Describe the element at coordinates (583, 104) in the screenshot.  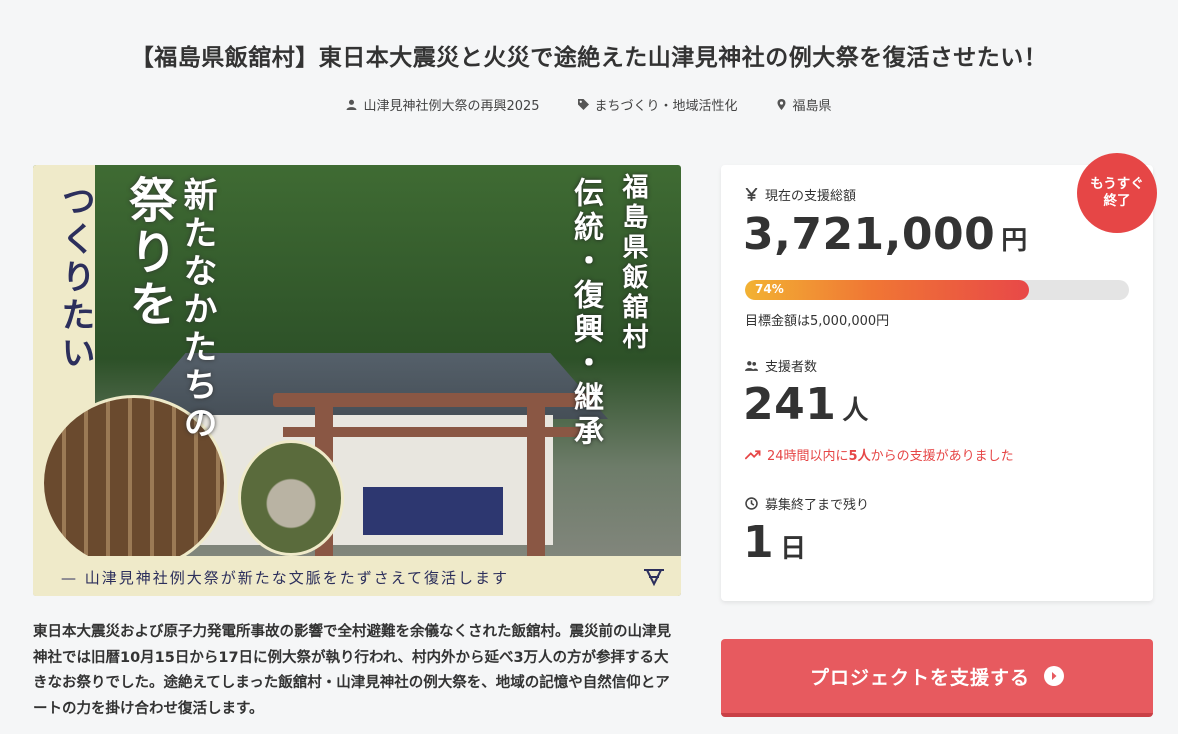
I see `tag-icon` at that location.